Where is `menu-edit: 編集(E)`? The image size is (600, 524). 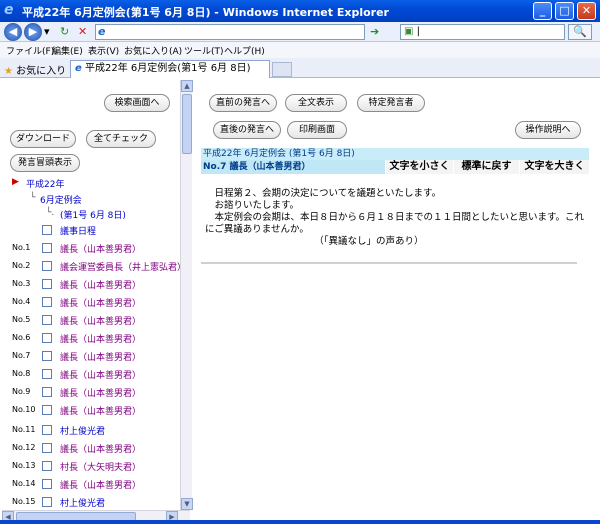
menu-edit: 編集(E) is located at coordinates (67, 50).